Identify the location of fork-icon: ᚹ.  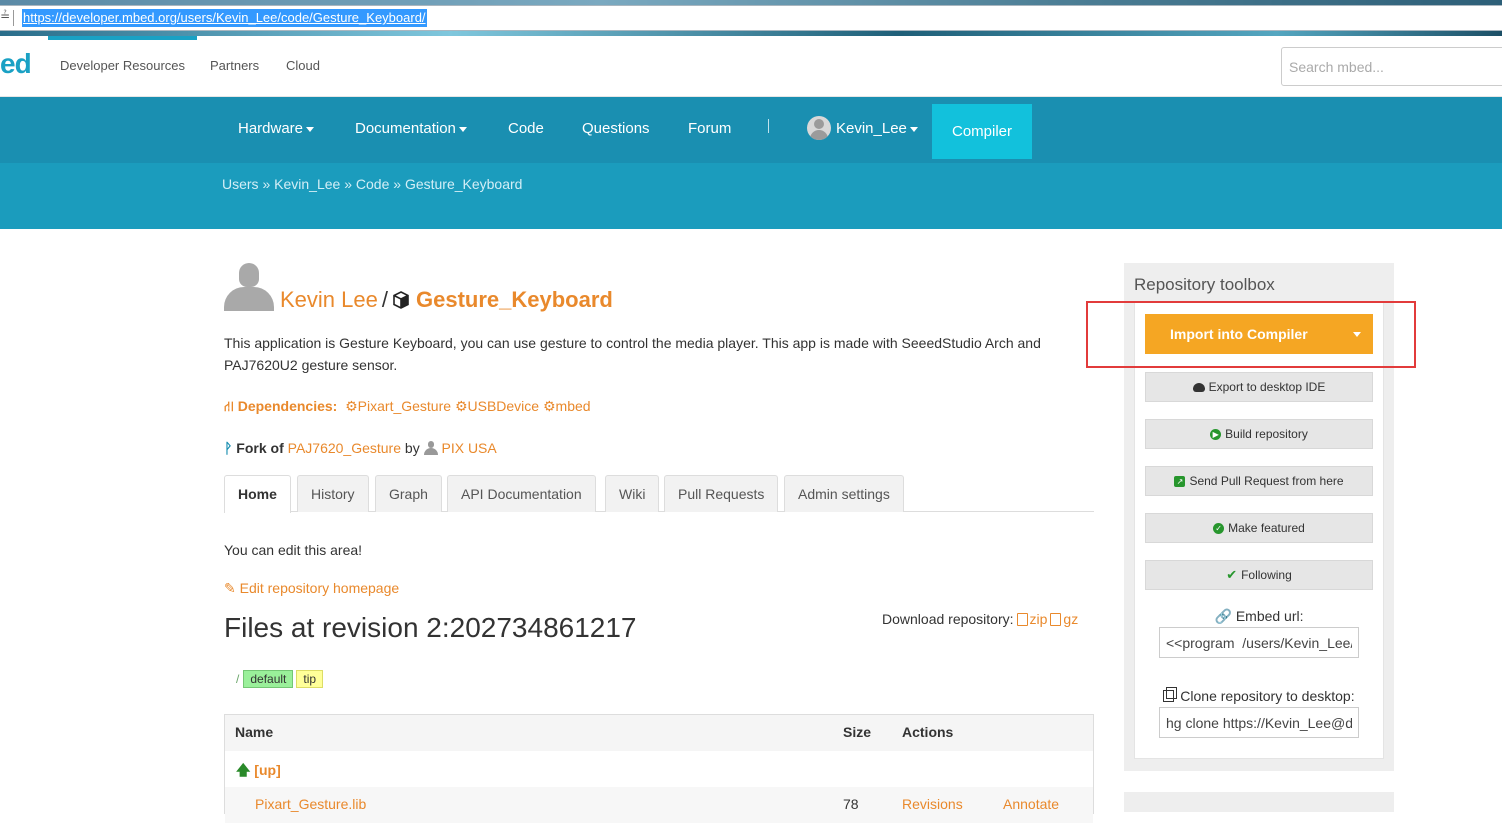
(228, 448).